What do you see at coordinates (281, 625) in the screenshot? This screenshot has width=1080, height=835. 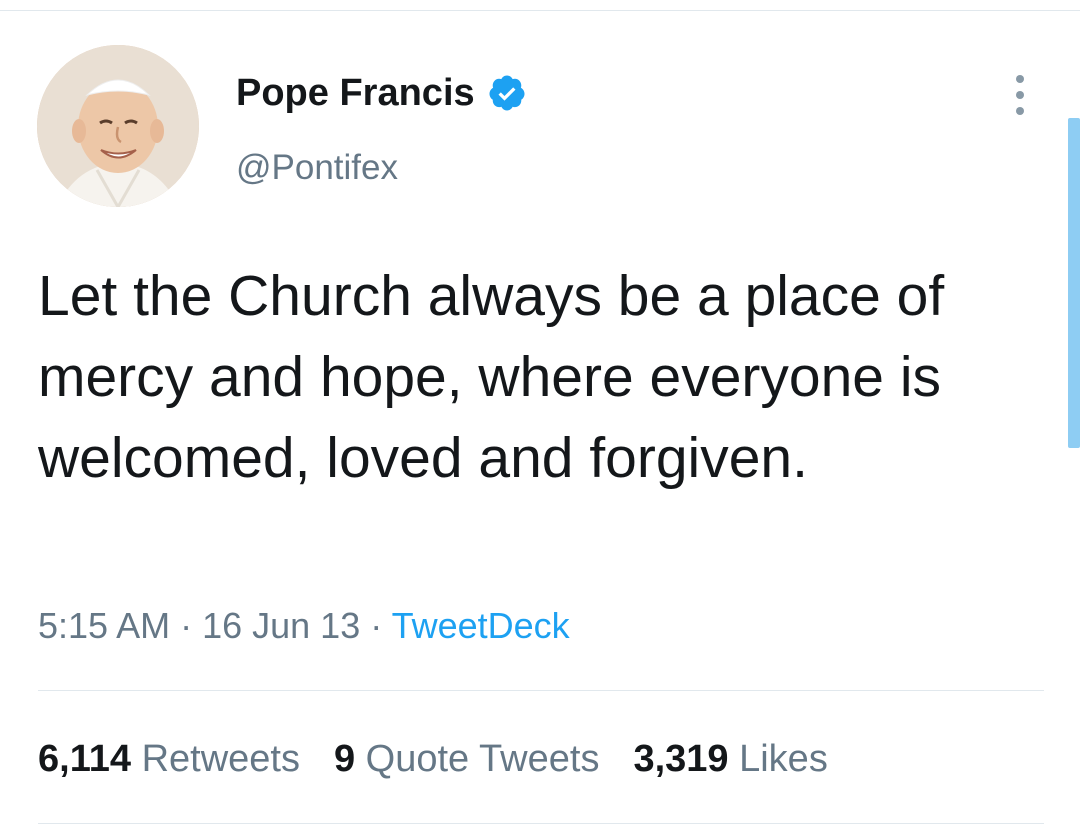 I see `tweet-date: 16 Jun 13` at bounding box center [281, 625].